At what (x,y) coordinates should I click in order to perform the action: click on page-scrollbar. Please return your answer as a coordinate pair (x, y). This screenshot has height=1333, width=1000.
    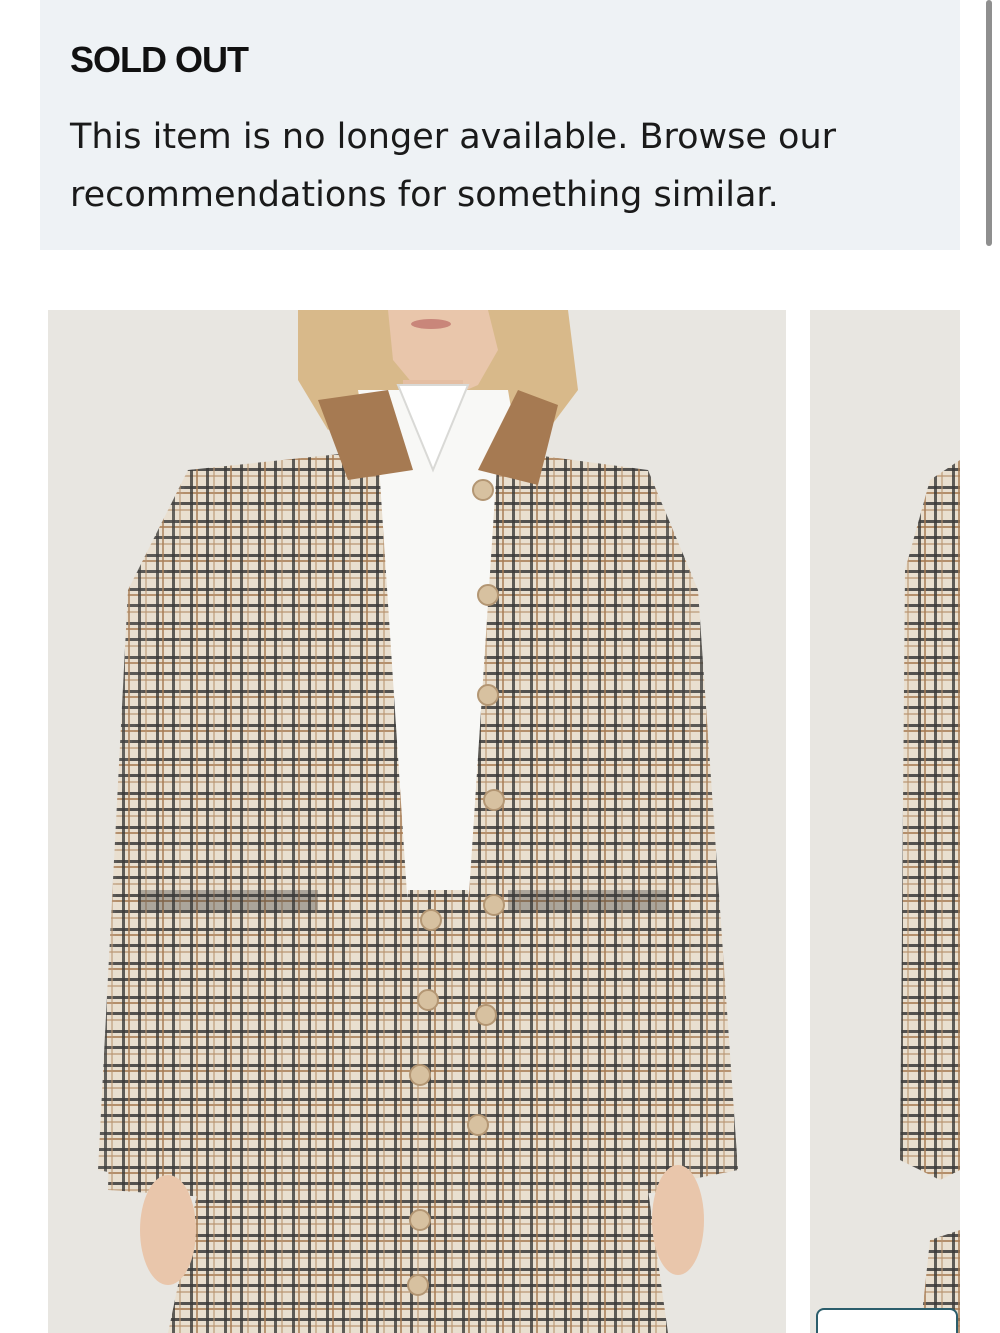
    Looking at the image, I should click on (989, 123).